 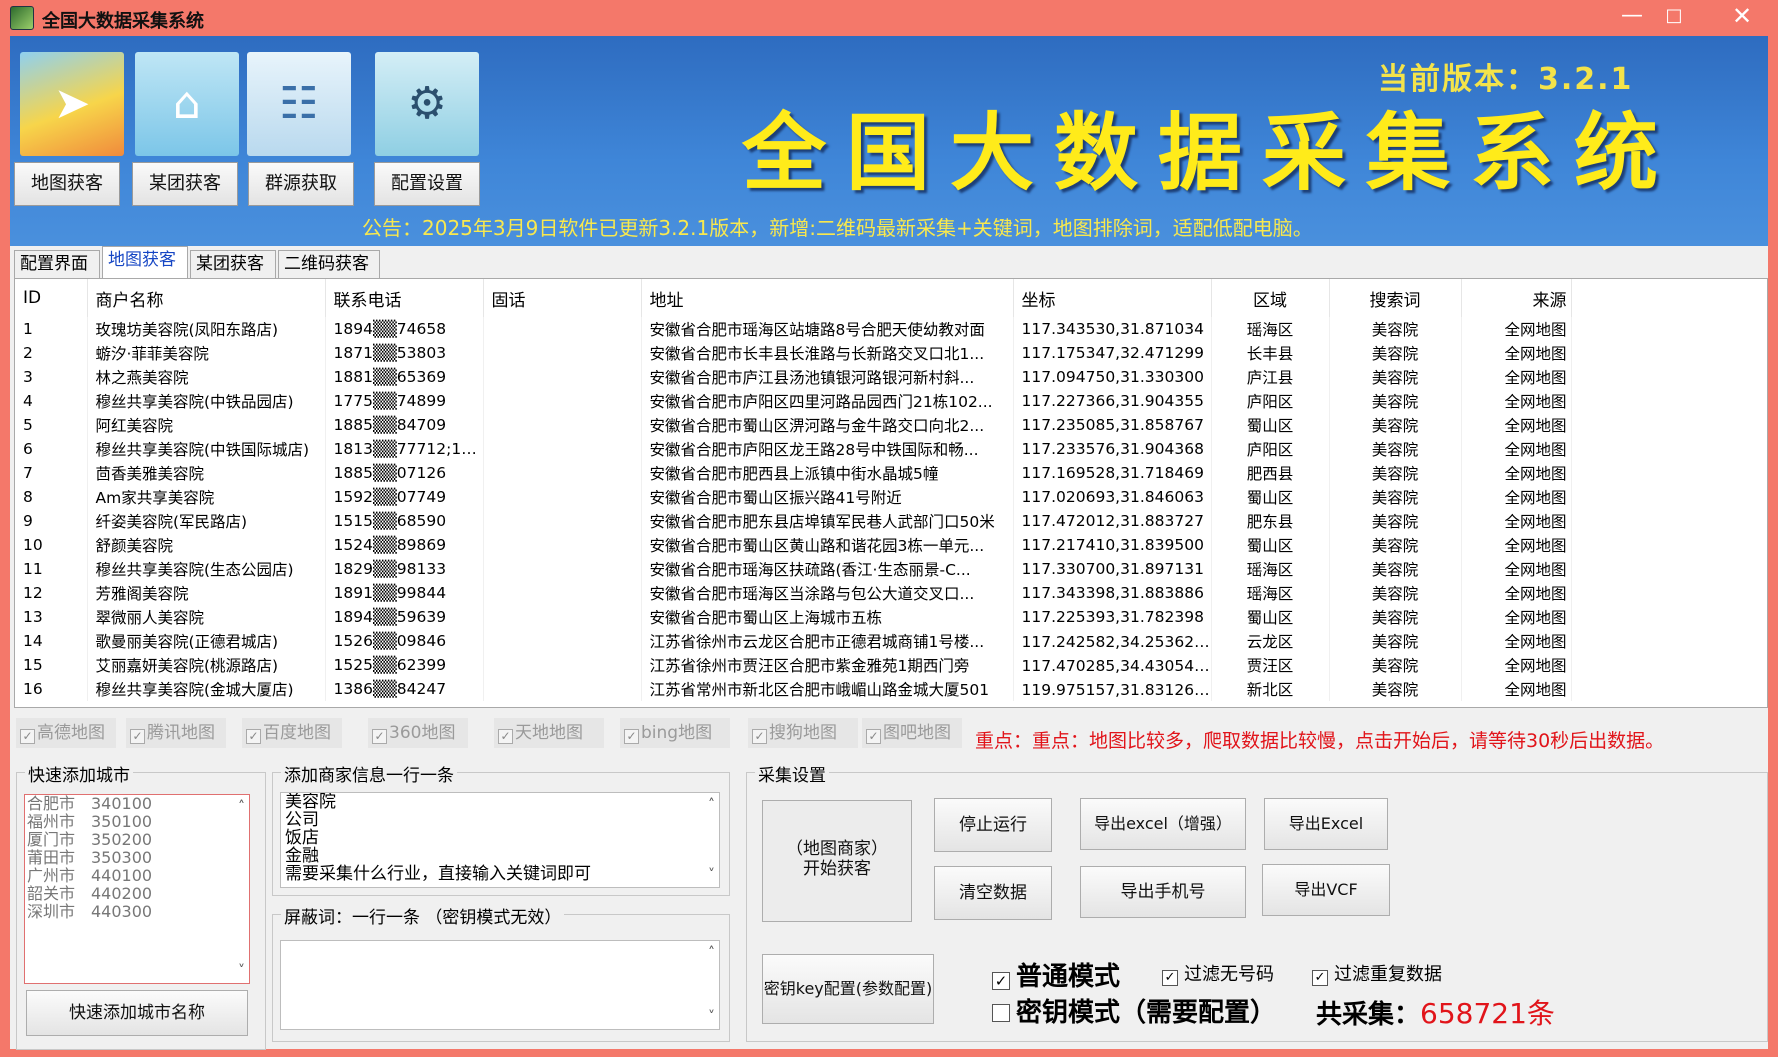 I want to click on keyword-line: 饭店, so click(x=302, y=838).